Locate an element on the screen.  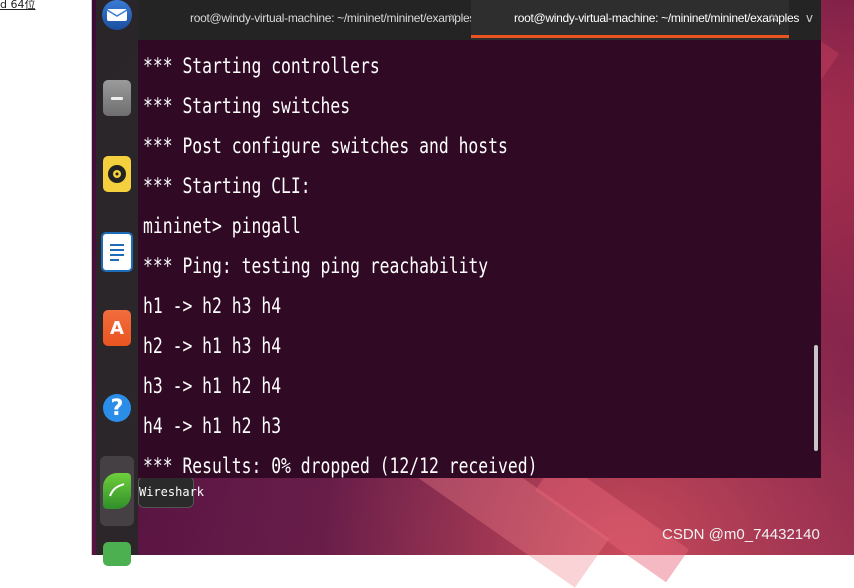
files-icon is located at coordinates (117, 98).